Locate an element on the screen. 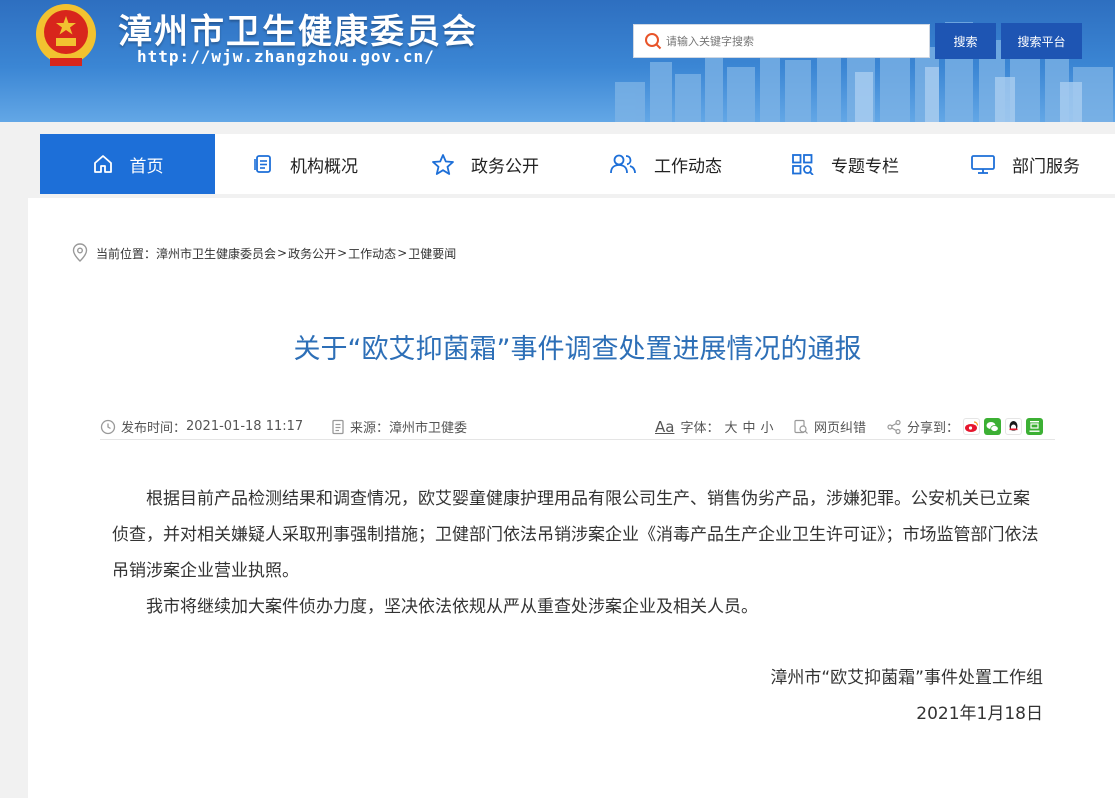 The image size is (1115, 798). star-icon is located at coordinates (443, 164).